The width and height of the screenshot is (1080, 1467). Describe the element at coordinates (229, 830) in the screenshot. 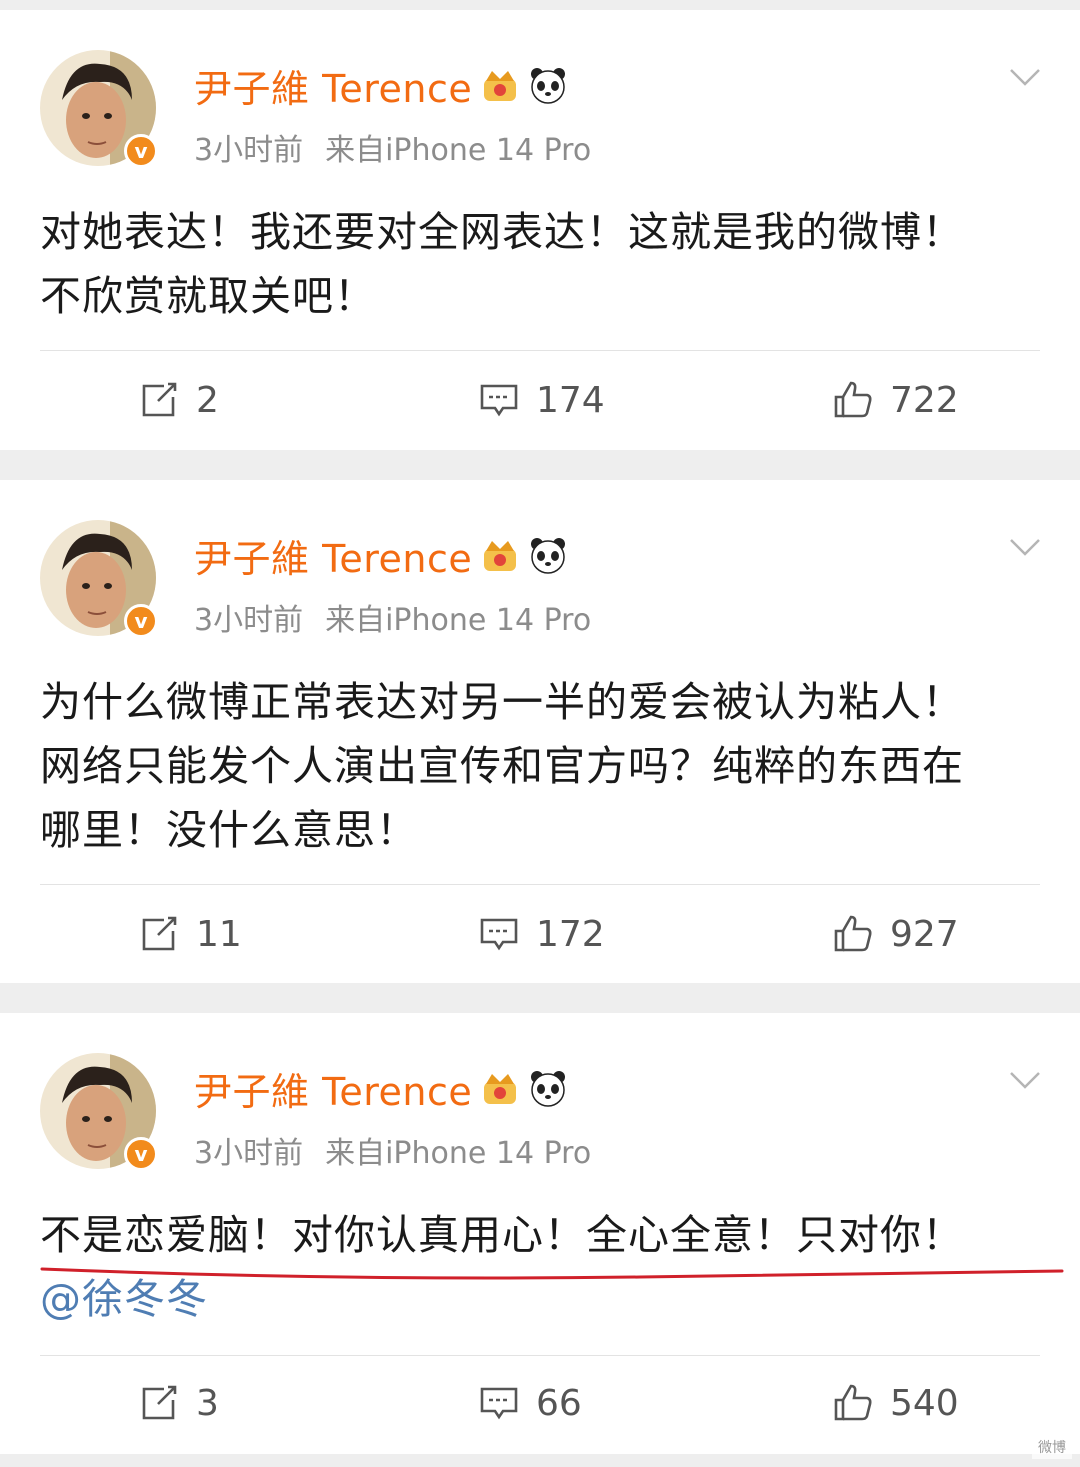

I see `post-text-line: 哪里！没什么意思！` at that location.